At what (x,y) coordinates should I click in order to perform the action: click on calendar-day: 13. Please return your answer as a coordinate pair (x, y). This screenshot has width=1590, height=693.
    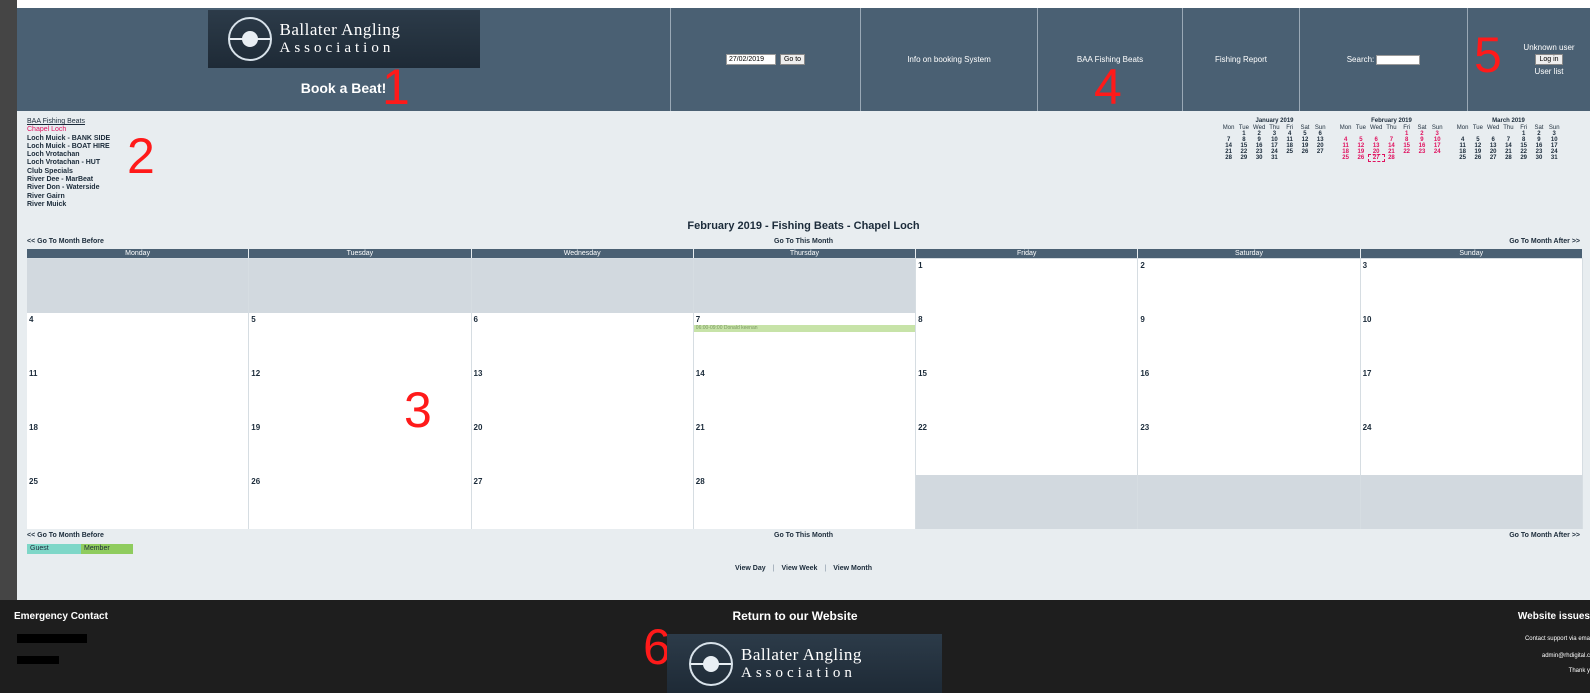
    Looking at the image, I should click on (582, 394).